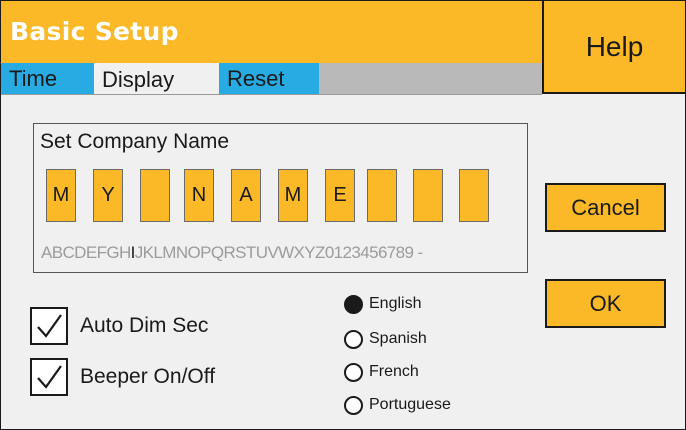 The image size is (686, 430). I want to click on language-radio-french: French, so click(381, 372).